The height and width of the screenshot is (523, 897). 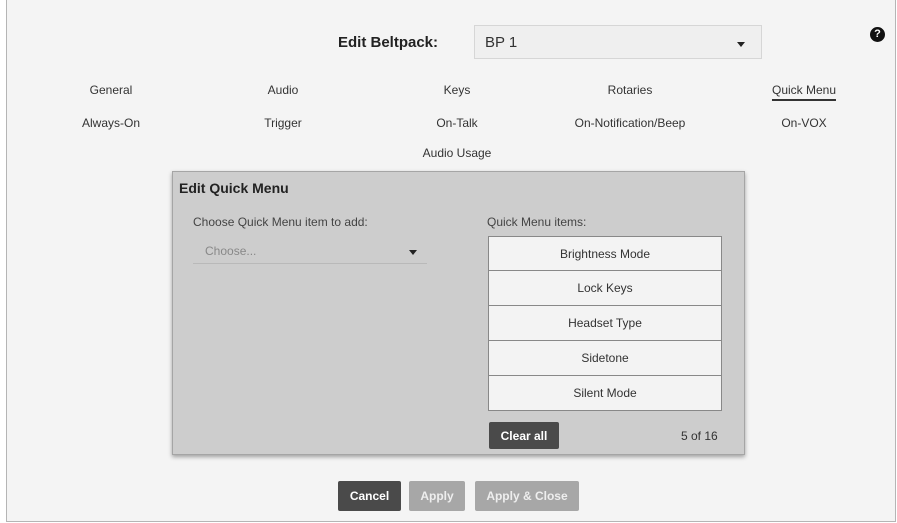 What do you see at coordinates (388, 42) in the screenshot?
I see `page-title: Edit Beltpack:` at bounding box center [388, 42].